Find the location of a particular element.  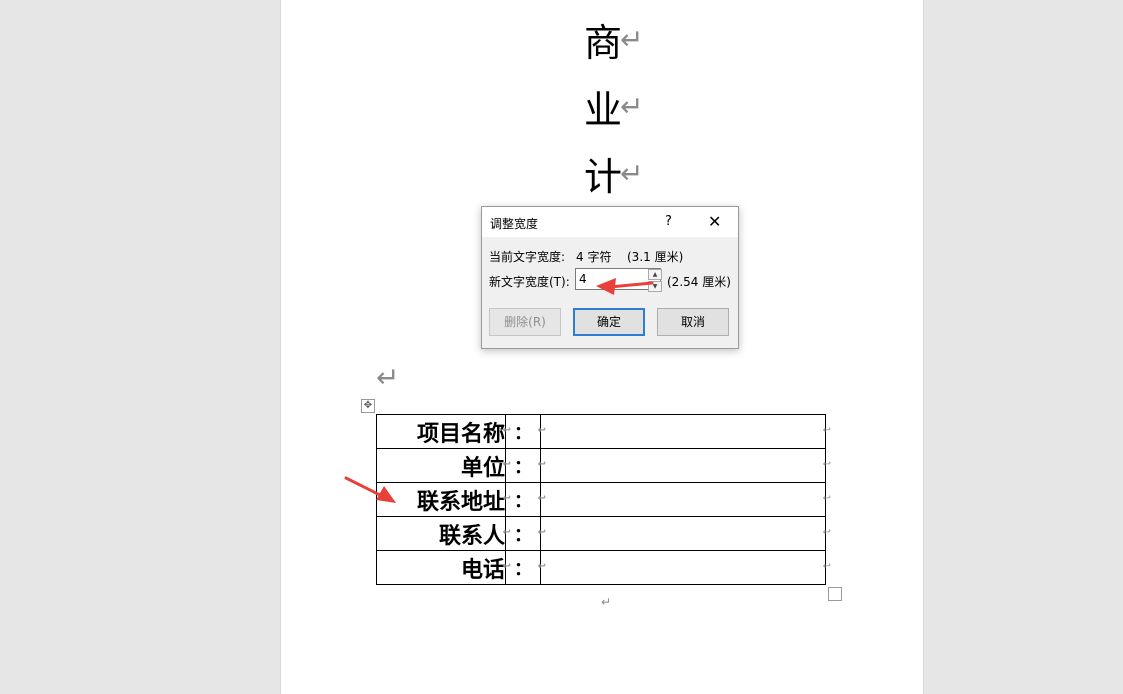

table-row: 联系地址 ↩ ： ↩ ↩ is located at coordinates (603, 499).